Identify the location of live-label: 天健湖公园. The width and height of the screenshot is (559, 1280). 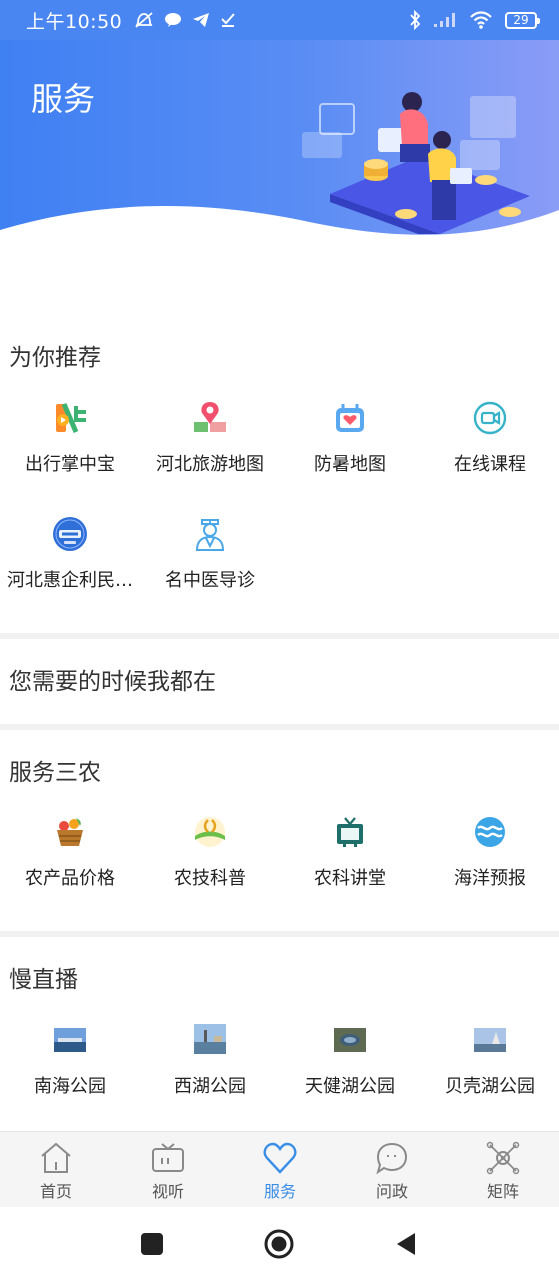
(350, 1086).